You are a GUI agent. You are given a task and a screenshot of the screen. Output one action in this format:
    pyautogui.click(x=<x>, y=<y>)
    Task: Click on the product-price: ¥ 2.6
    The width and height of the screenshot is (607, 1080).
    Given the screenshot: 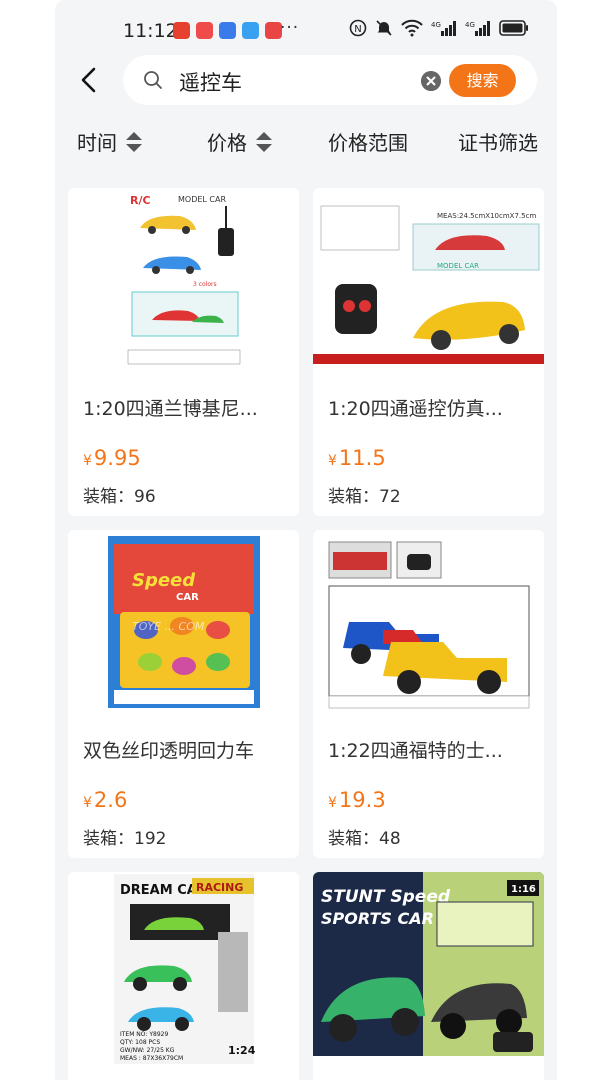 What is the action you would take?
    pyautogui.click(x=105, y=800)
    